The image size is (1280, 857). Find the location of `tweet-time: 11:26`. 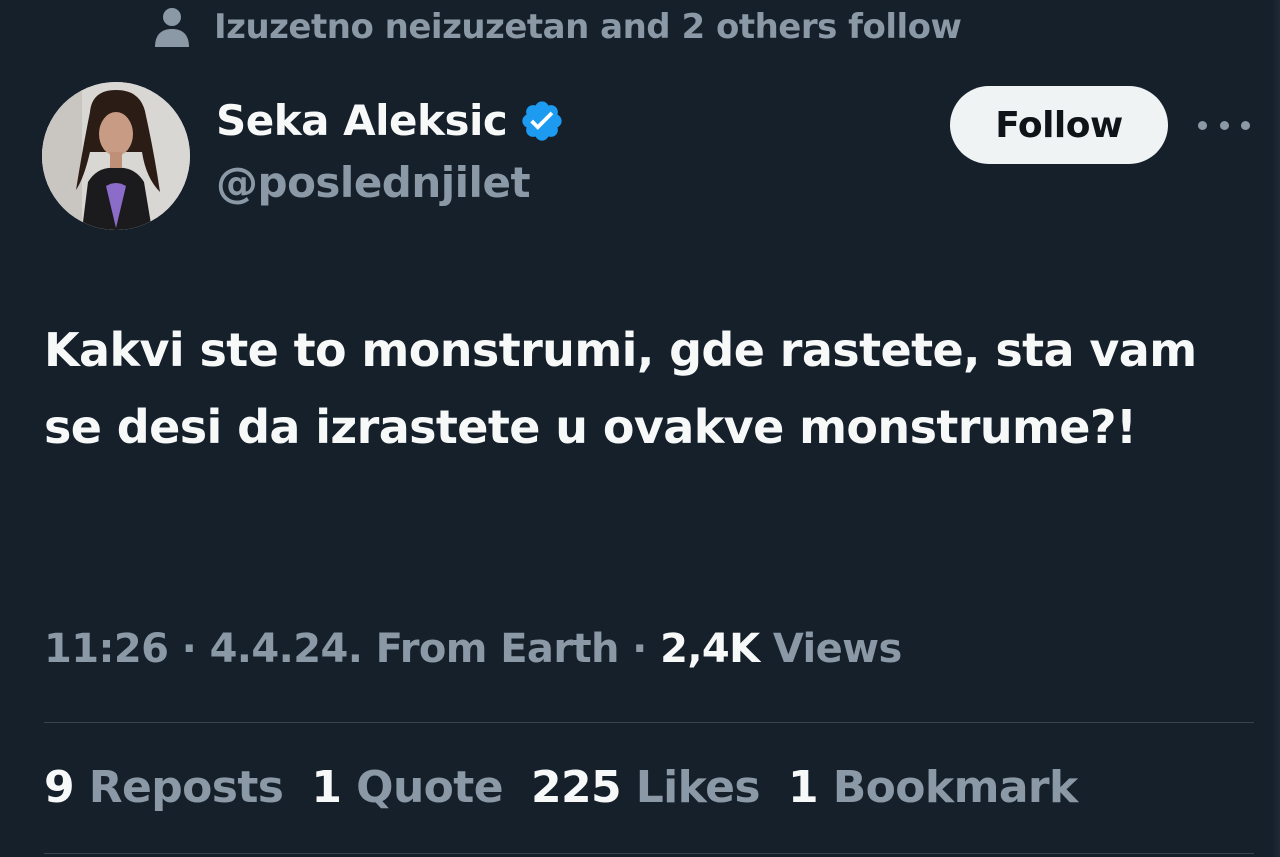

tweet-time: 11:26 is located at coordinates (106, 649).